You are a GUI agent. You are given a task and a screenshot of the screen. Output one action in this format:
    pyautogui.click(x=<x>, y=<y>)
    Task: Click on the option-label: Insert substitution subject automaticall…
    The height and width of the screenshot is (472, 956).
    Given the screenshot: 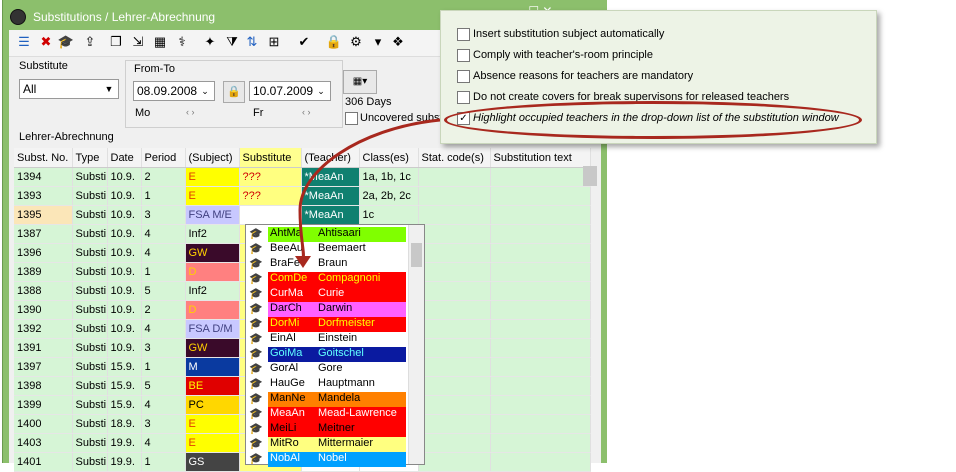 What is the action you would take?
    pyautogui.click(x=569, y=34)
    